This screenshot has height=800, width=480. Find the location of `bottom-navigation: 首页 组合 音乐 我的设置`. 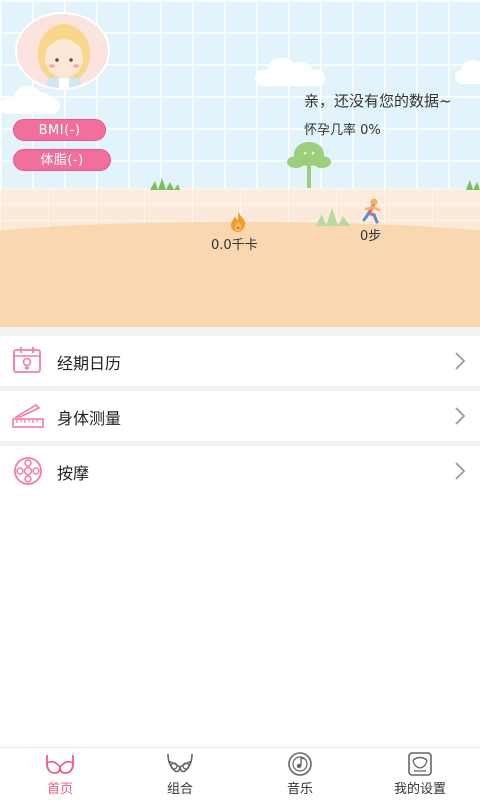

bottom-navigation: 首页 组合 音乐 我的设置 is located at coordinates (240, 773).